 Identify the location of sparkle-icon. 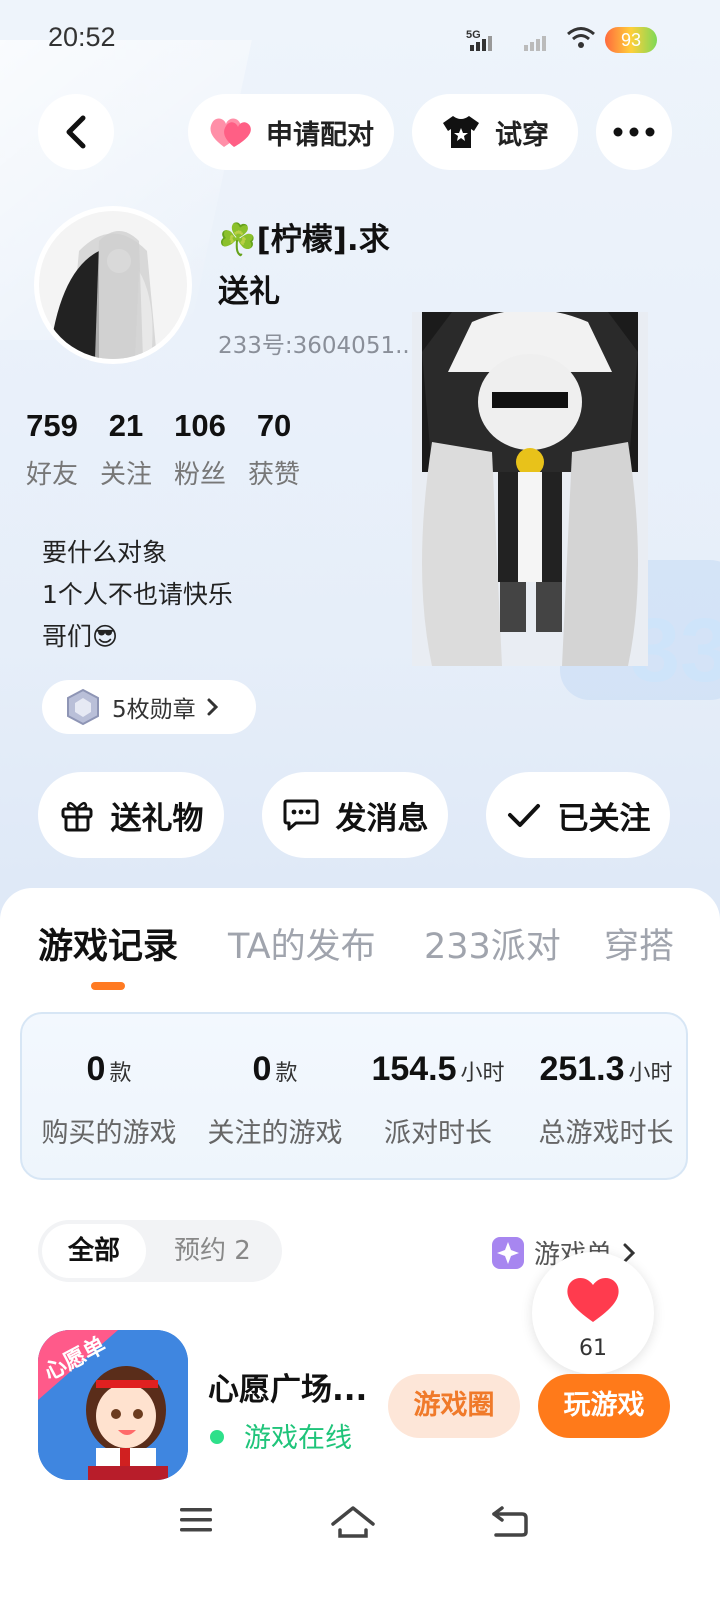
(508, 1252).